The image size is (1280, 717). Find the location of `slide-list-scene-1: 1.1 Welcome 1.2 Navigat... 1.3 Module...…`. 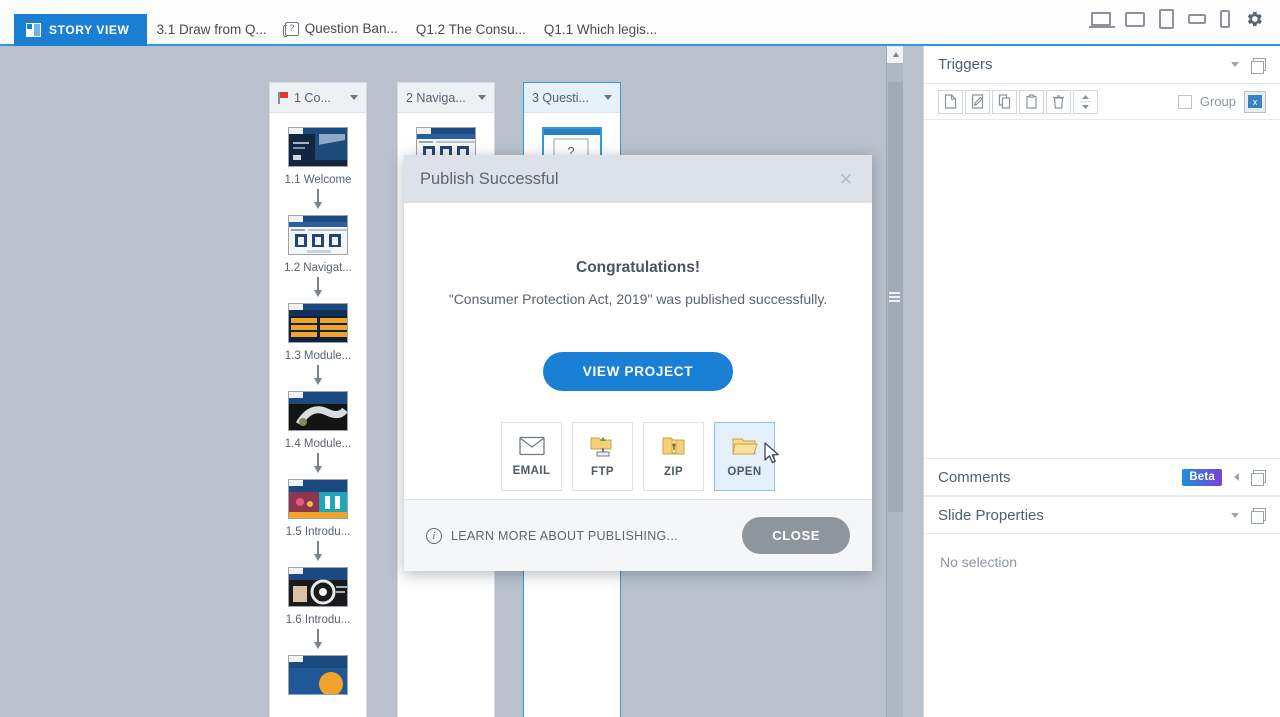

slide-list-scene-1: 1.1 Welcome 1.2 Navigat... 1.3 Module...… is located at coordinates (318, 406).